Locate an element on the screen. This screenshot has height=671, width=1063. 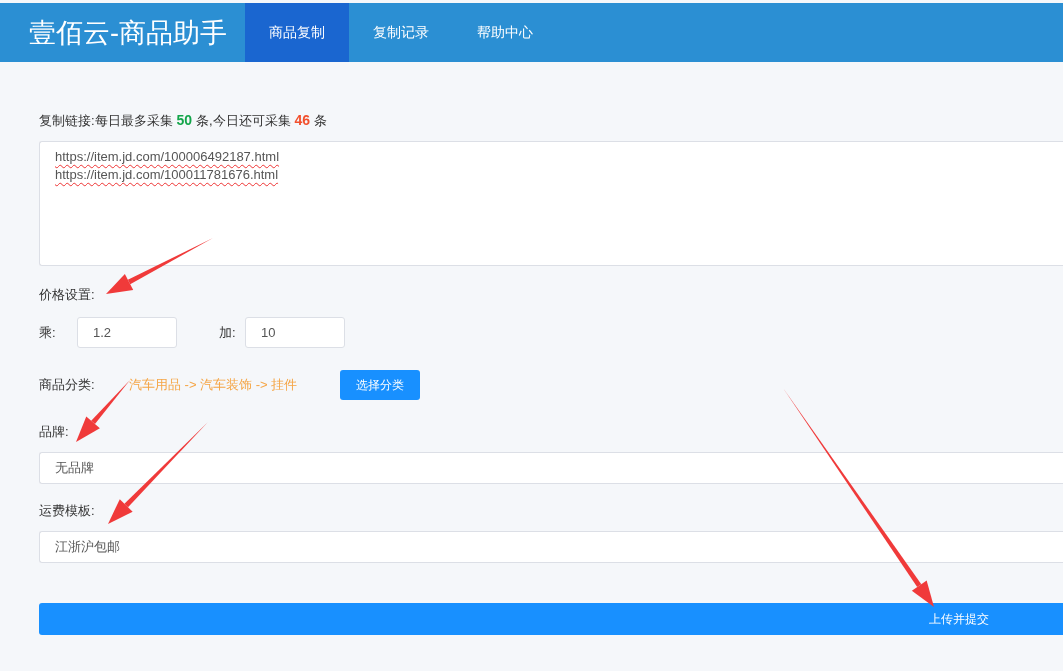
category-label: 商品分类: is located at coordinates (67, 385).